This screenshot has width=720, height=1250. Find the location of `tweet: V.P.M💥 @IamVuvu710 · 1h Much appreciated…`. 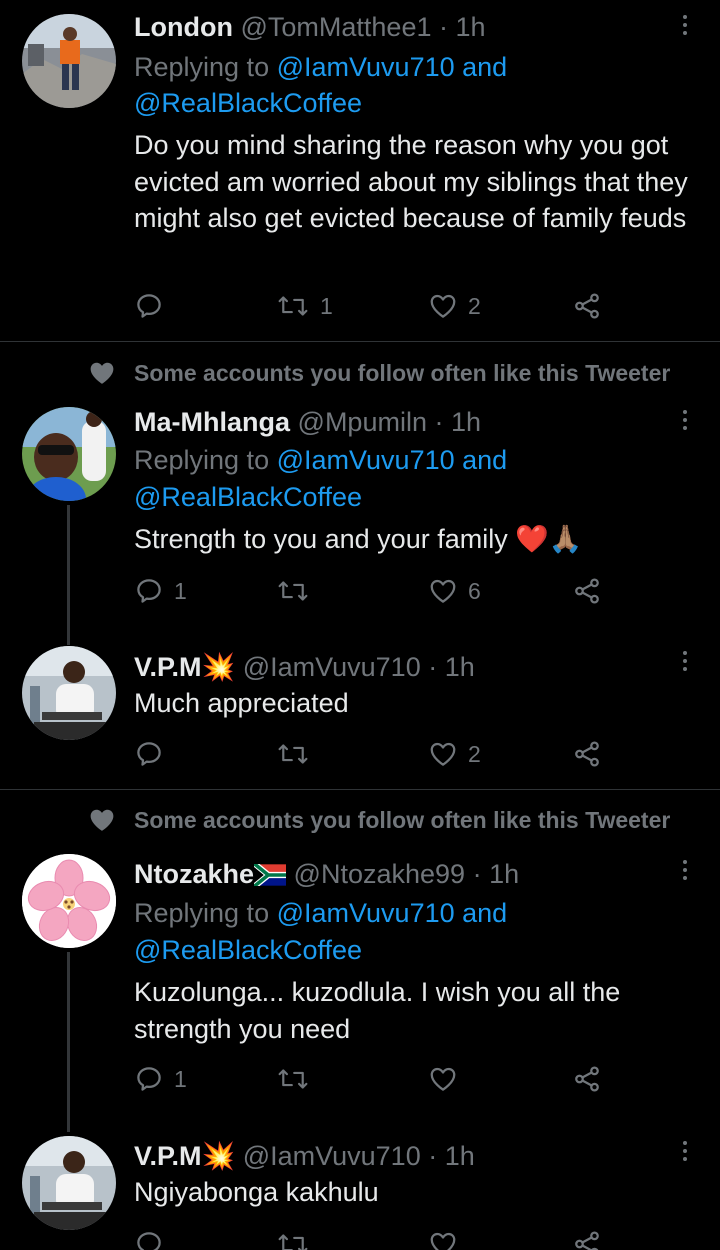

tweet: V.P.M💥 @IamVuvu710 · 1h Much appreciated… is located at coordinates (360, 712).